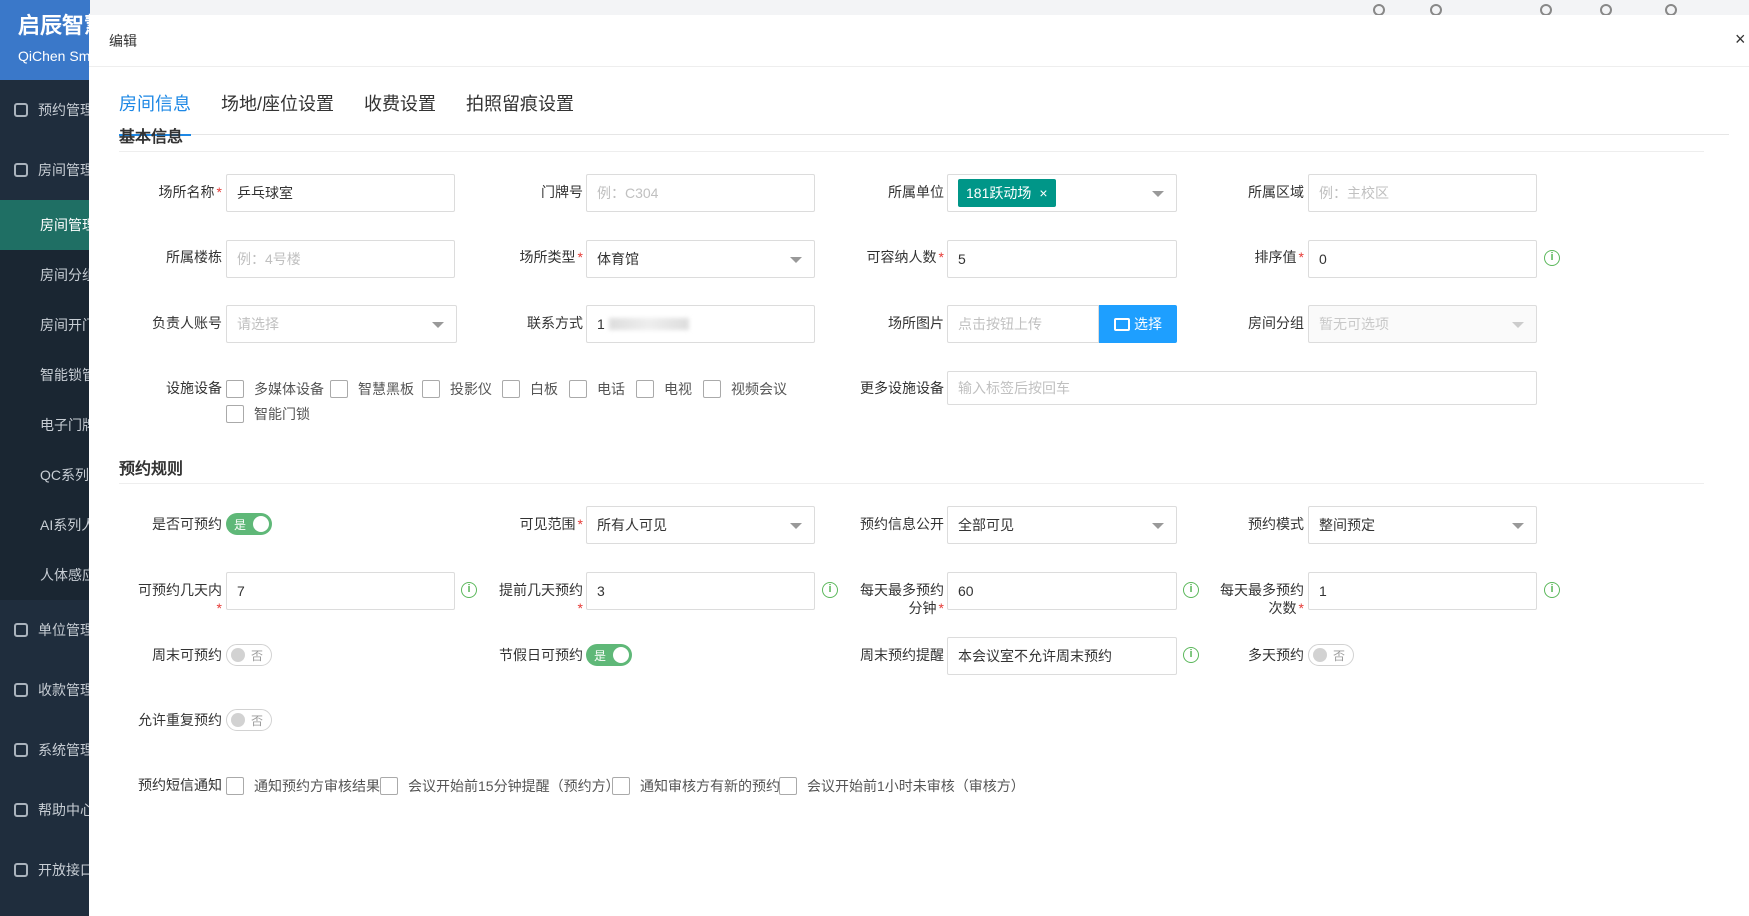  What do you see at coordinates (1043, 193) in the screenshot?
I see `tag-close-icon: ×` at bounding box center [1043, 193].